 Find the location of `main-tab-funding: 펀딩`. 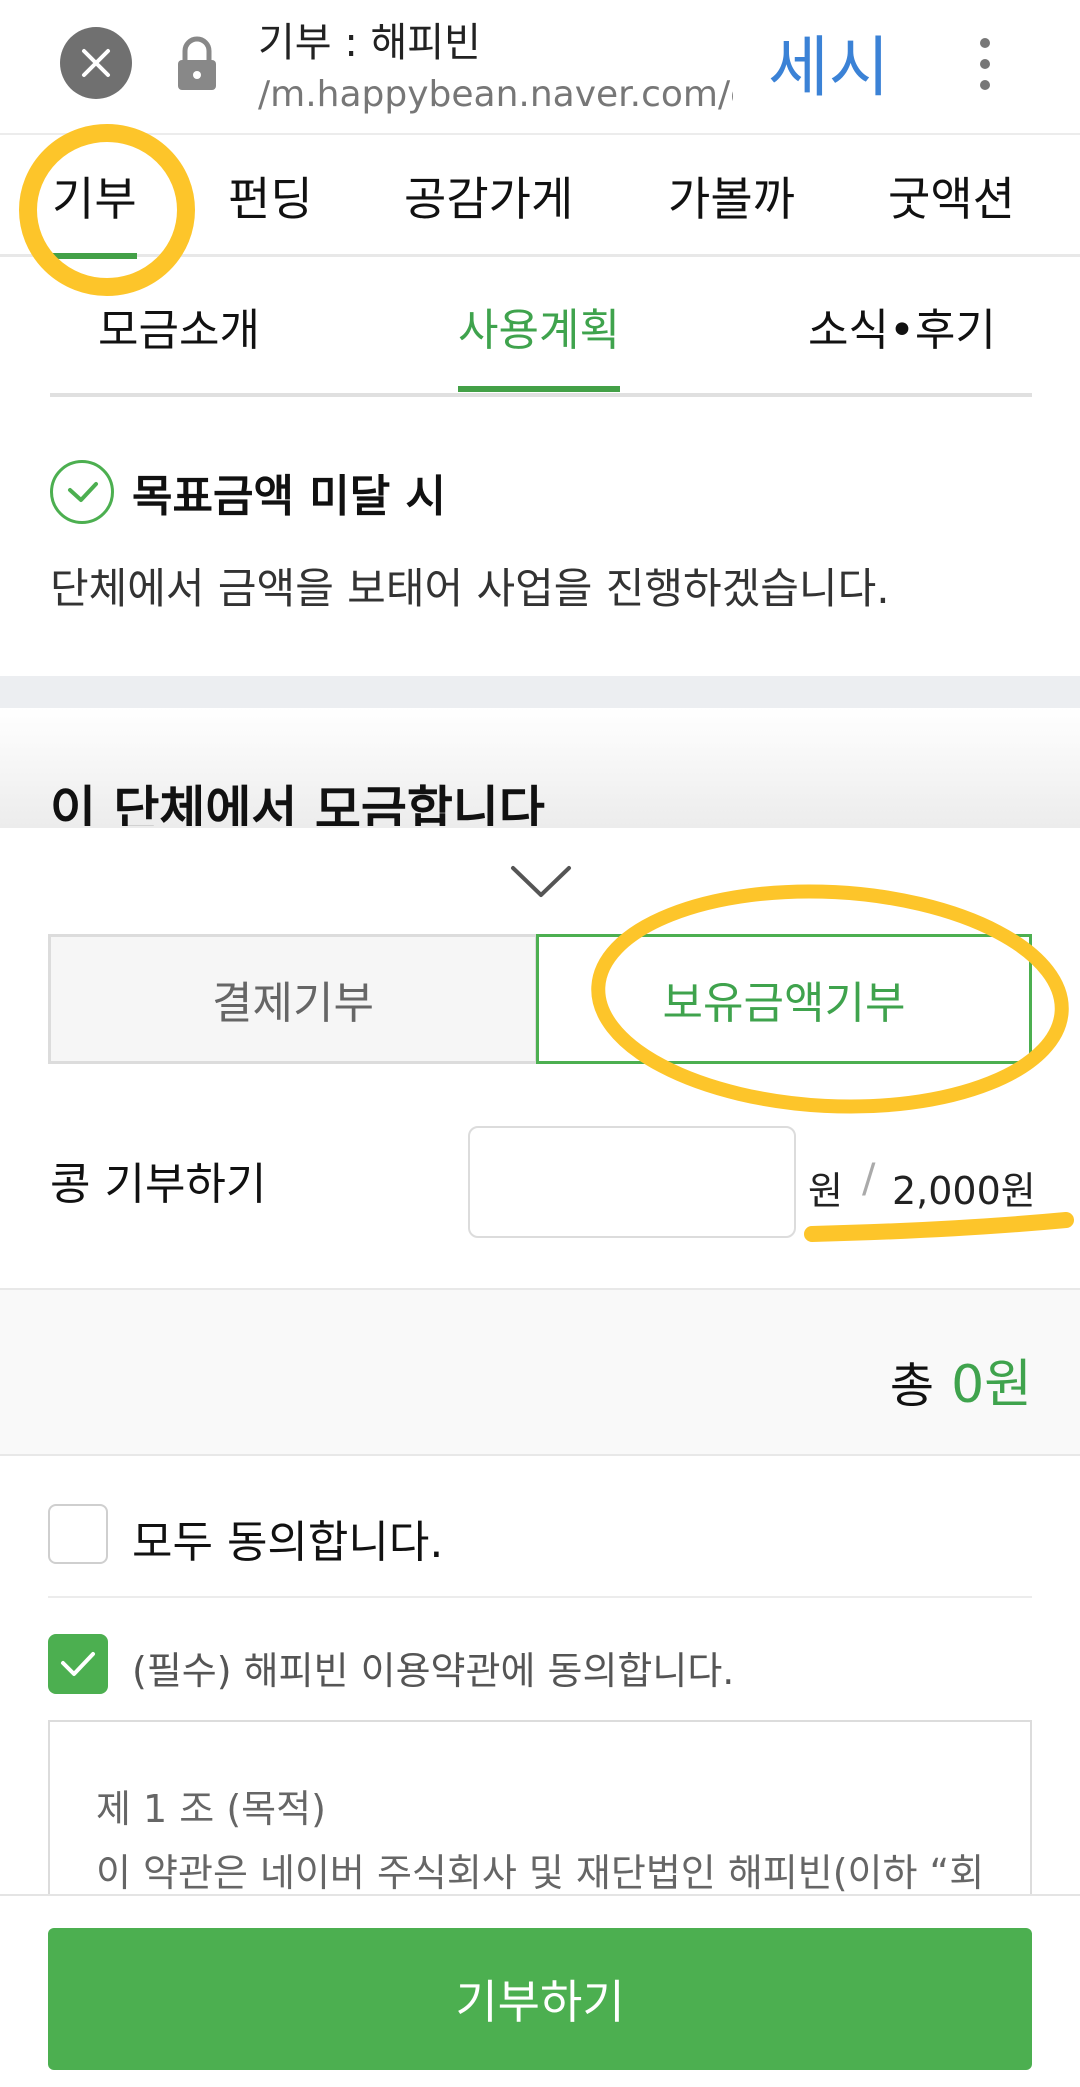

main-tab-funding: 펀딩 is located at coordinates (270, 196).